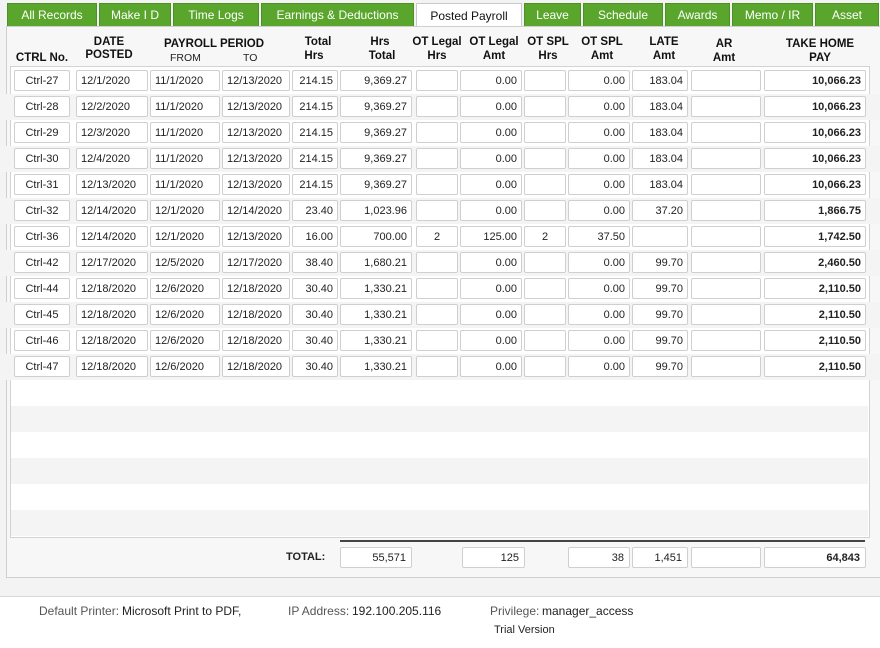  Describe the element at coordinates (726, 557) in the screenshot. I see `total-ar-amt` at that location.